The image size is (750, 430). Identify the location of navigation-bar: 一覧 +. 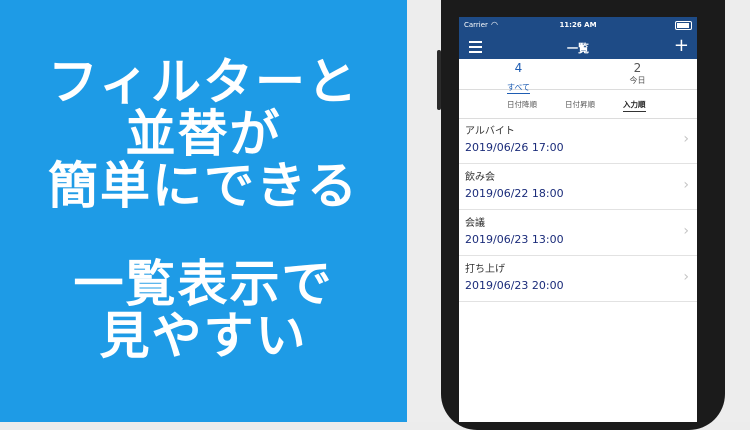
(578, 47).